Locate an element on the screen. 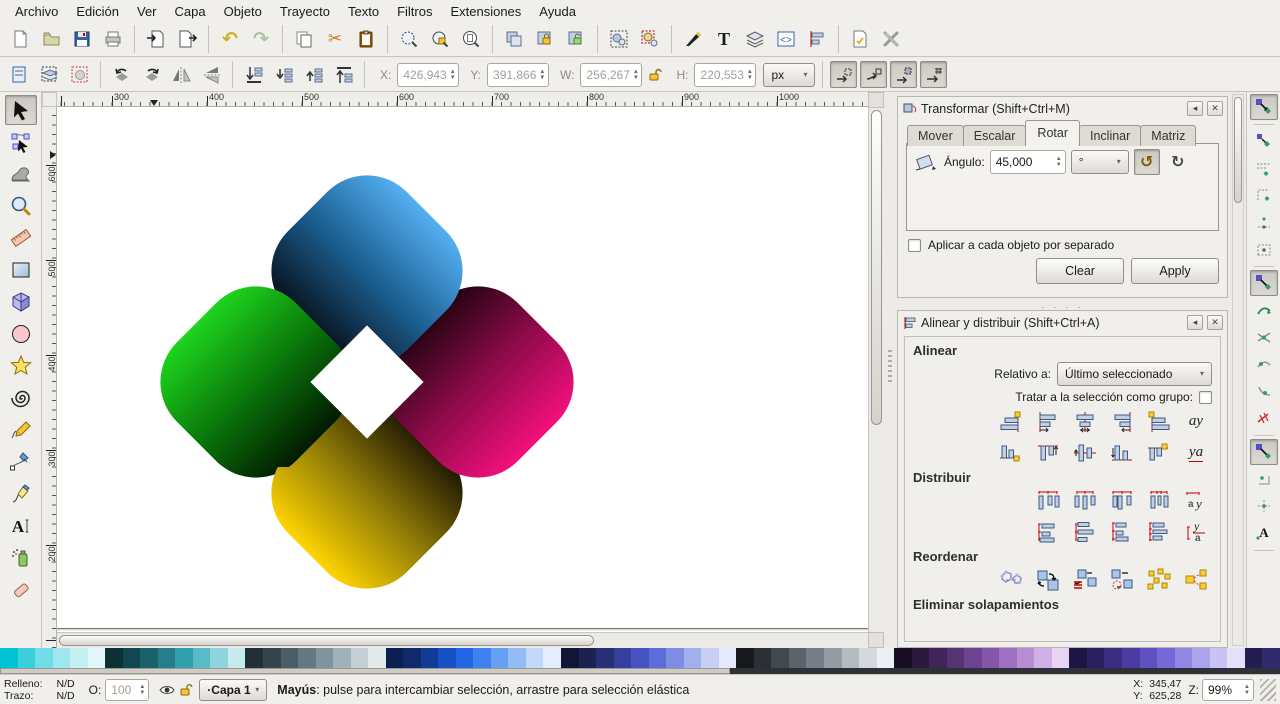 The width and height of the screenshot is (1280, 704). opacity-field: 100 ▲ ▼ is located at coordinates (127, 689).